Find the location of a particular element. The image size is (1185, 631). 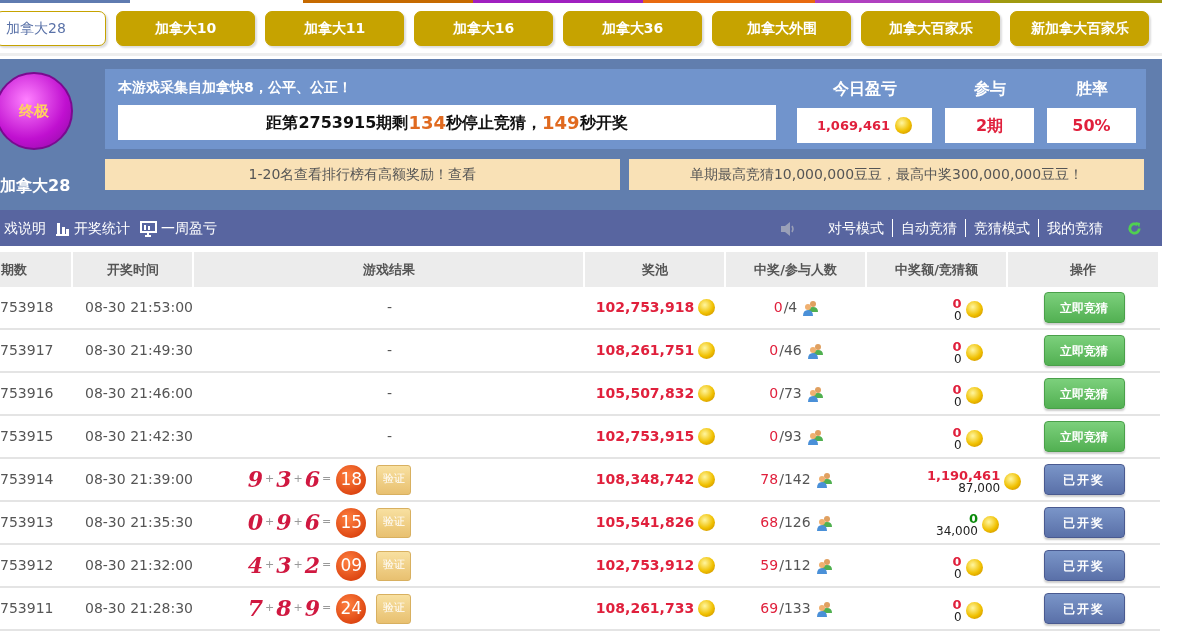

notice-text: 本游戏采集自加拿快8，公平、公正！ is located at coordinates (235, 87).